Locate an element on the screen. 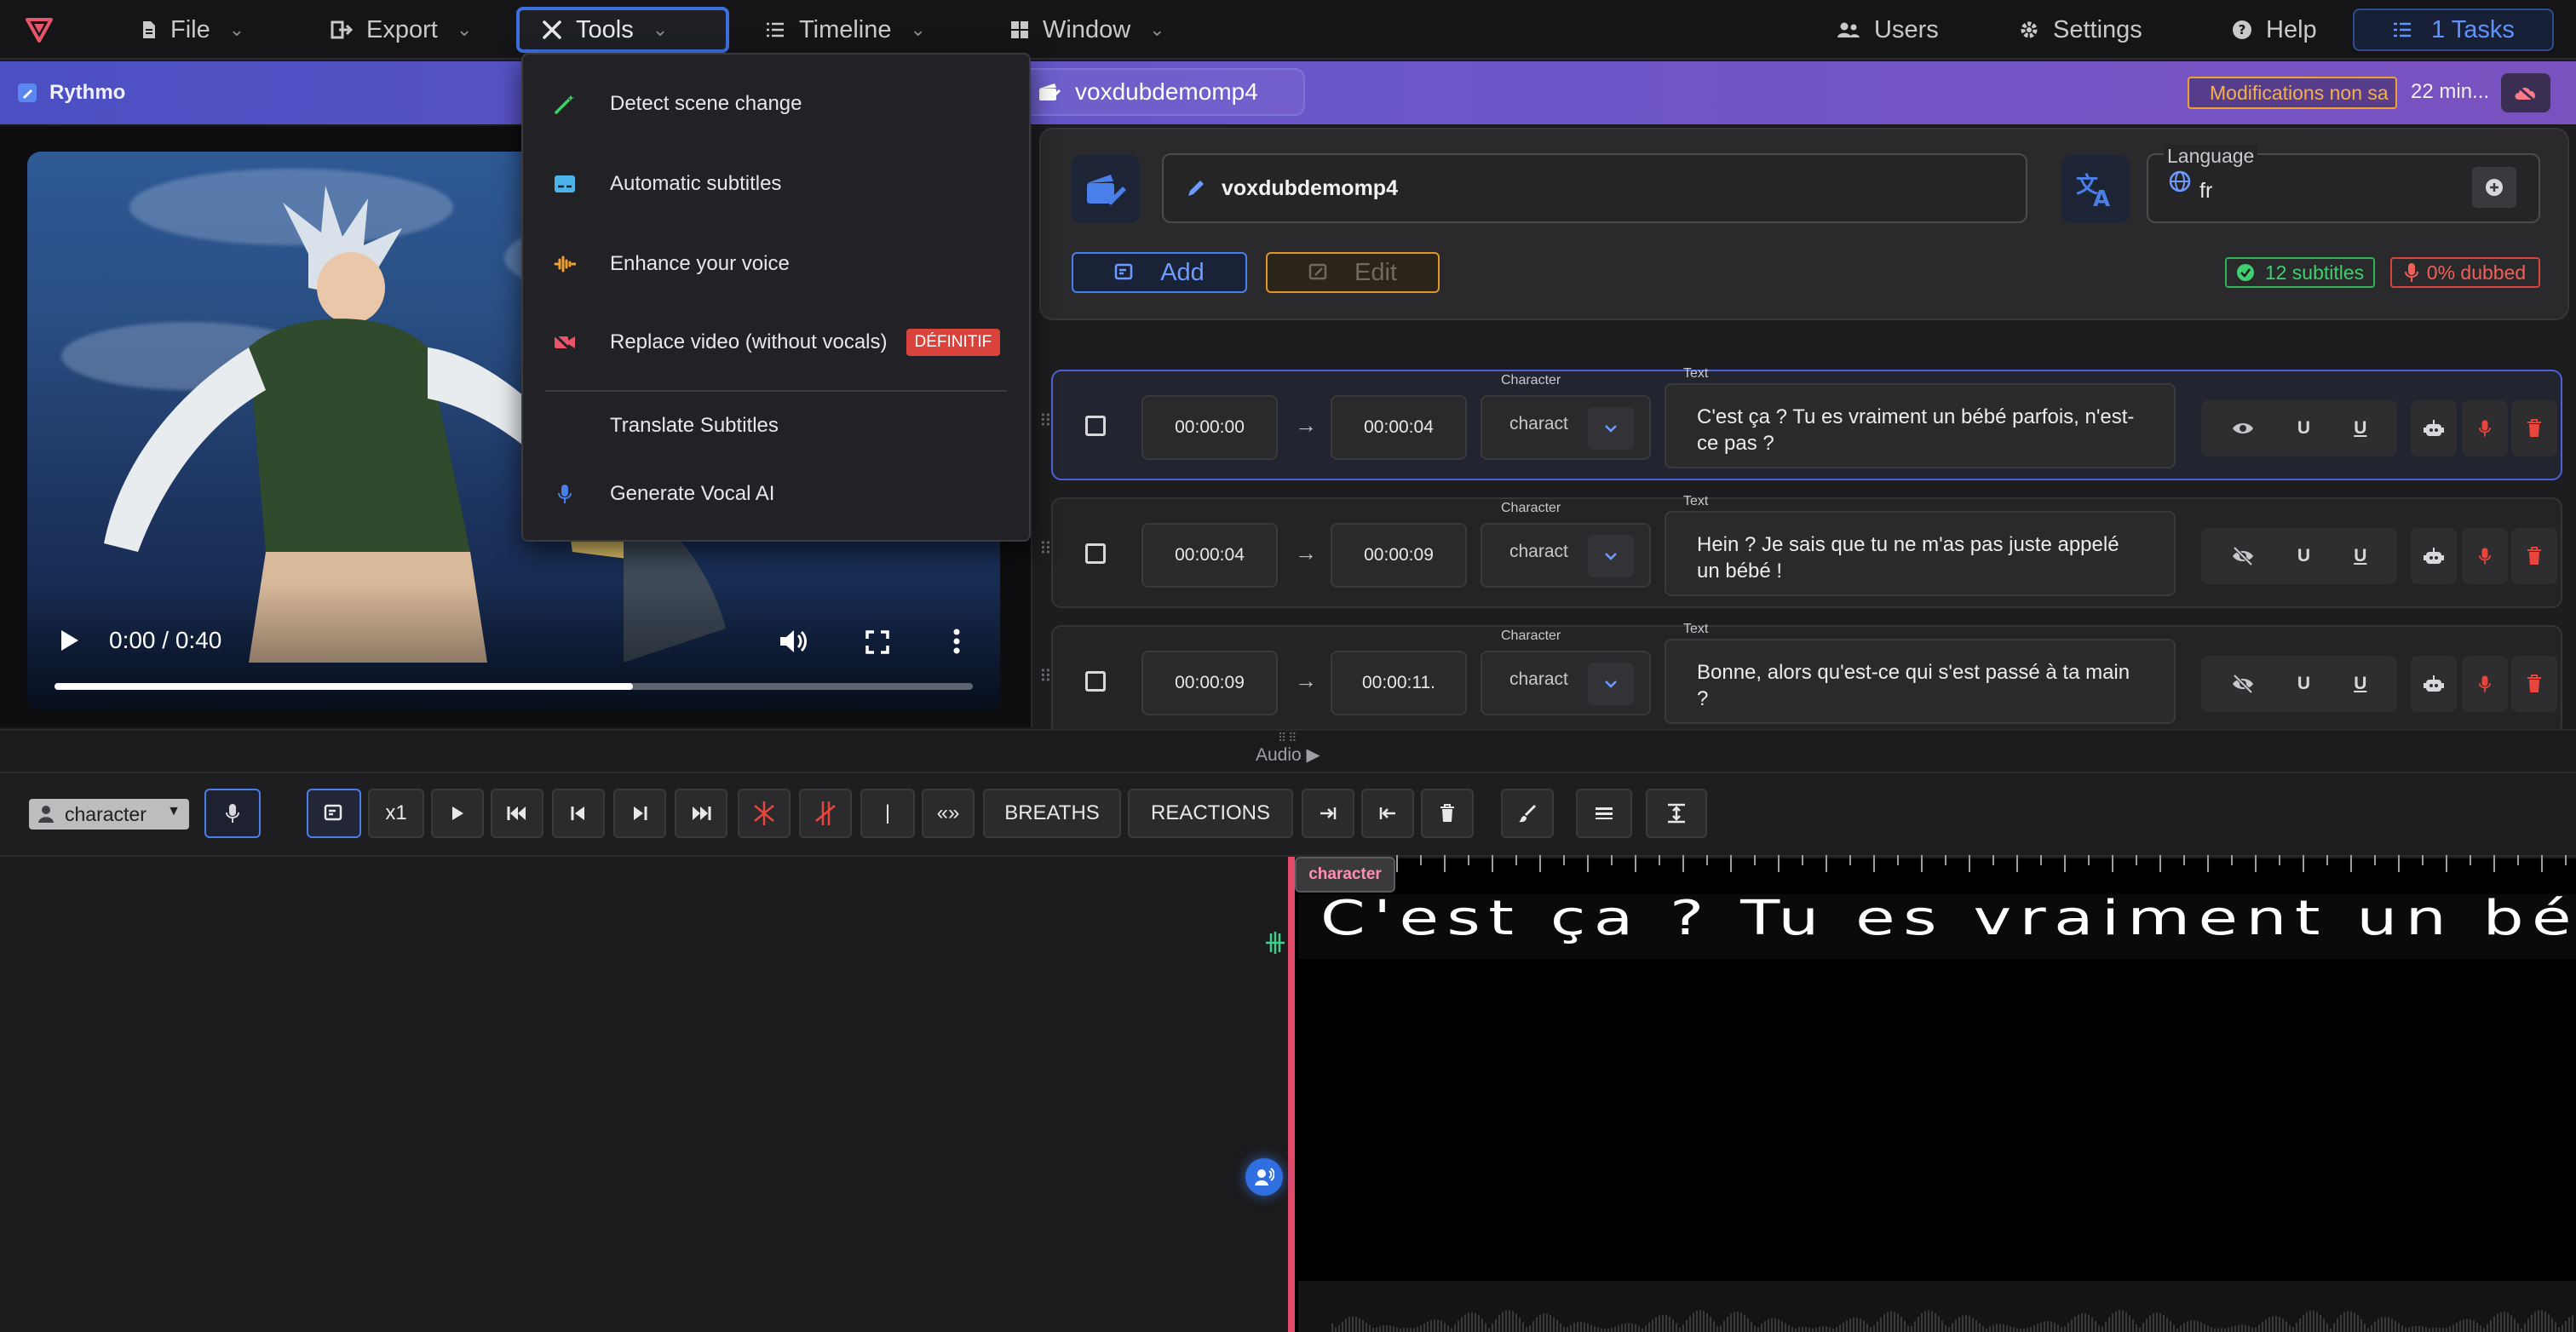  add-subtitle-button: Add is located at coordinates (1159, 273).